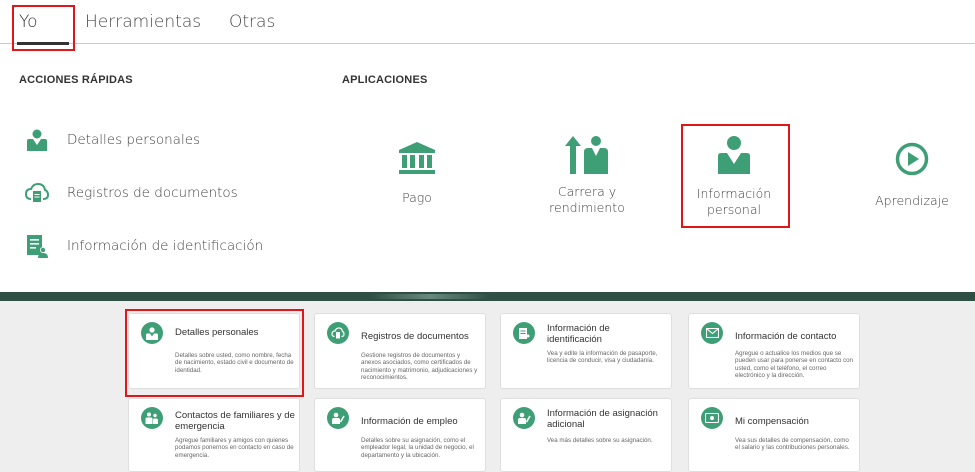 The width and height of the screenshot is (975, 472). I want to click on quick-action-identification-info: Información de identificación, so click(143, 246).